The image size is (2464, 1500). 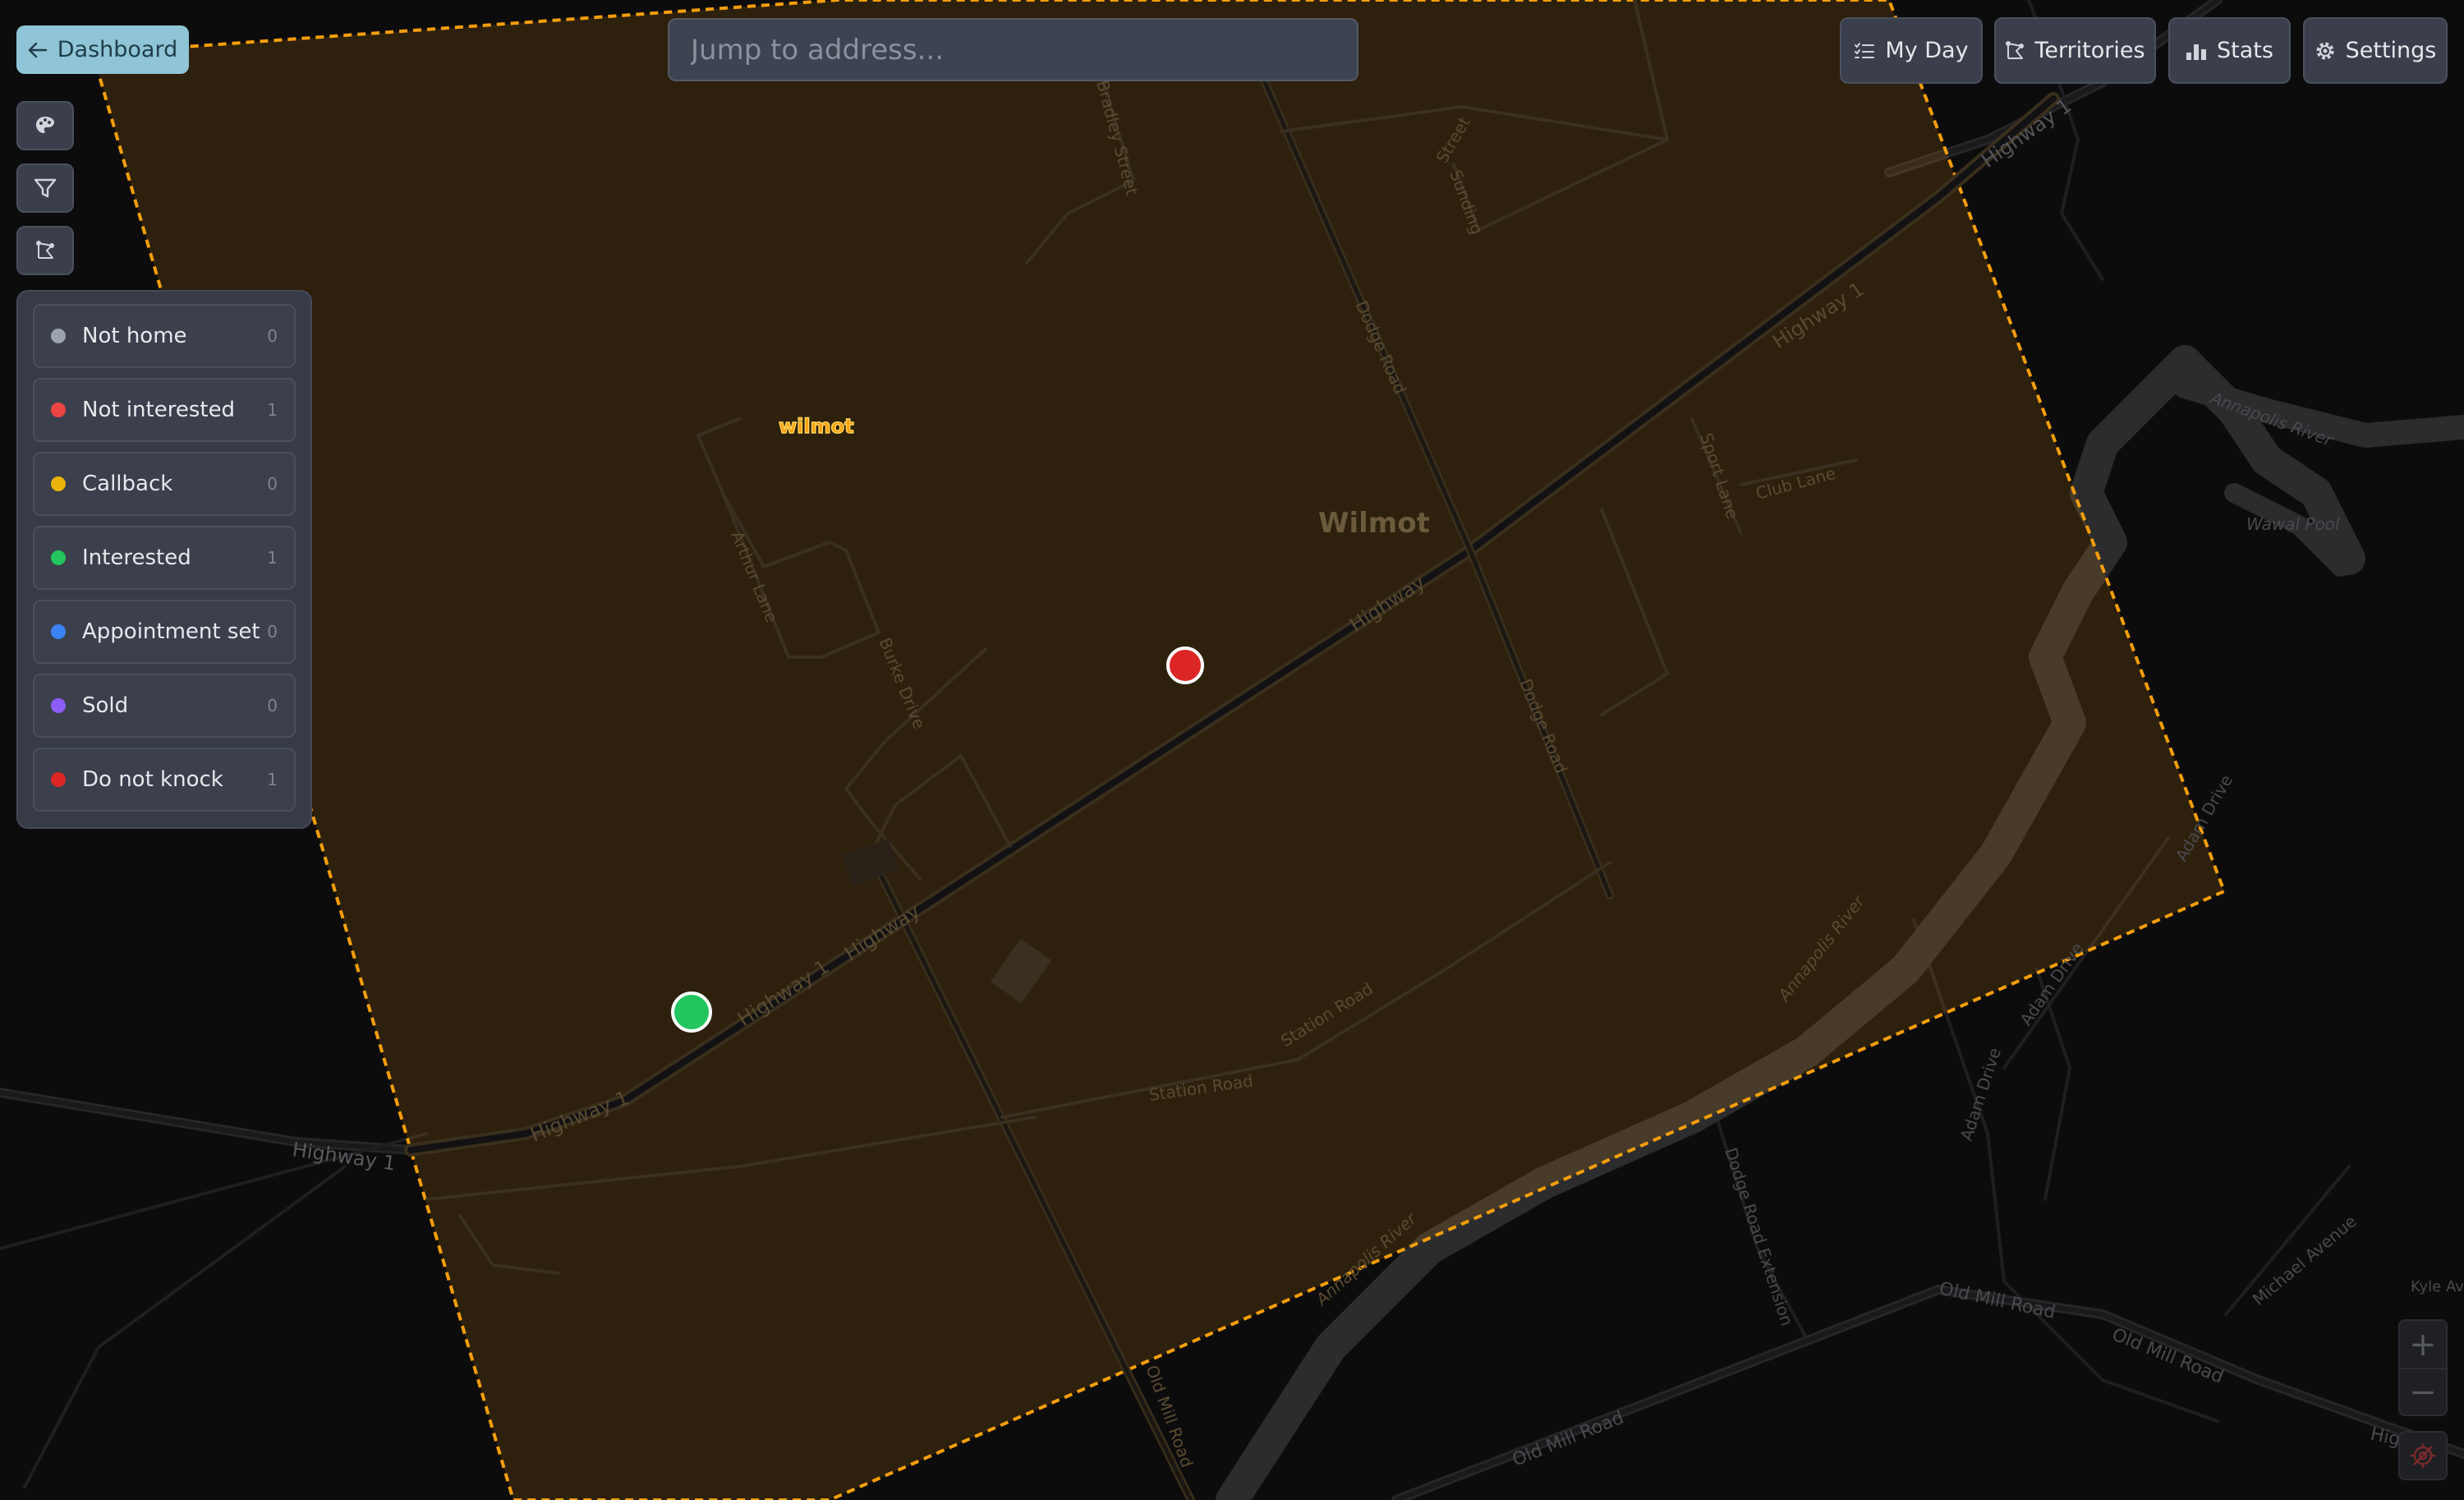 I want to click on bar-chart-icon, so click(x=2196, y=51).